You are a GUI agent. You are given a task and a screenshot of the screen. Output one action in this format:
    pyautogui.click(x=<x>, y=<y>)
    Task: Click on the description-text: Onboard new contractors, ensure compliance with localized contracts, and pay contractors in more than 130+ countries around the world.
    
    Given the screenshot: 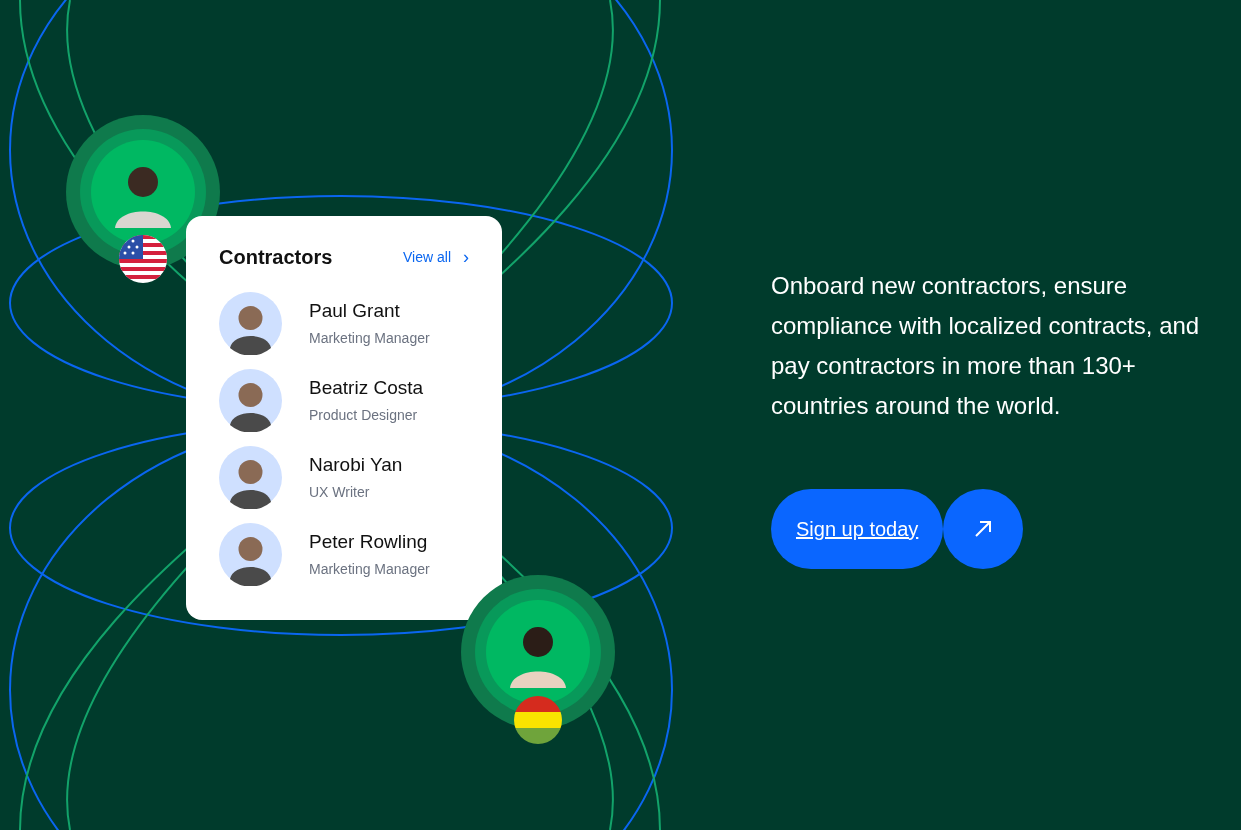 What is the action you would take?
    pyautogui.click(x=986, y=346)
    